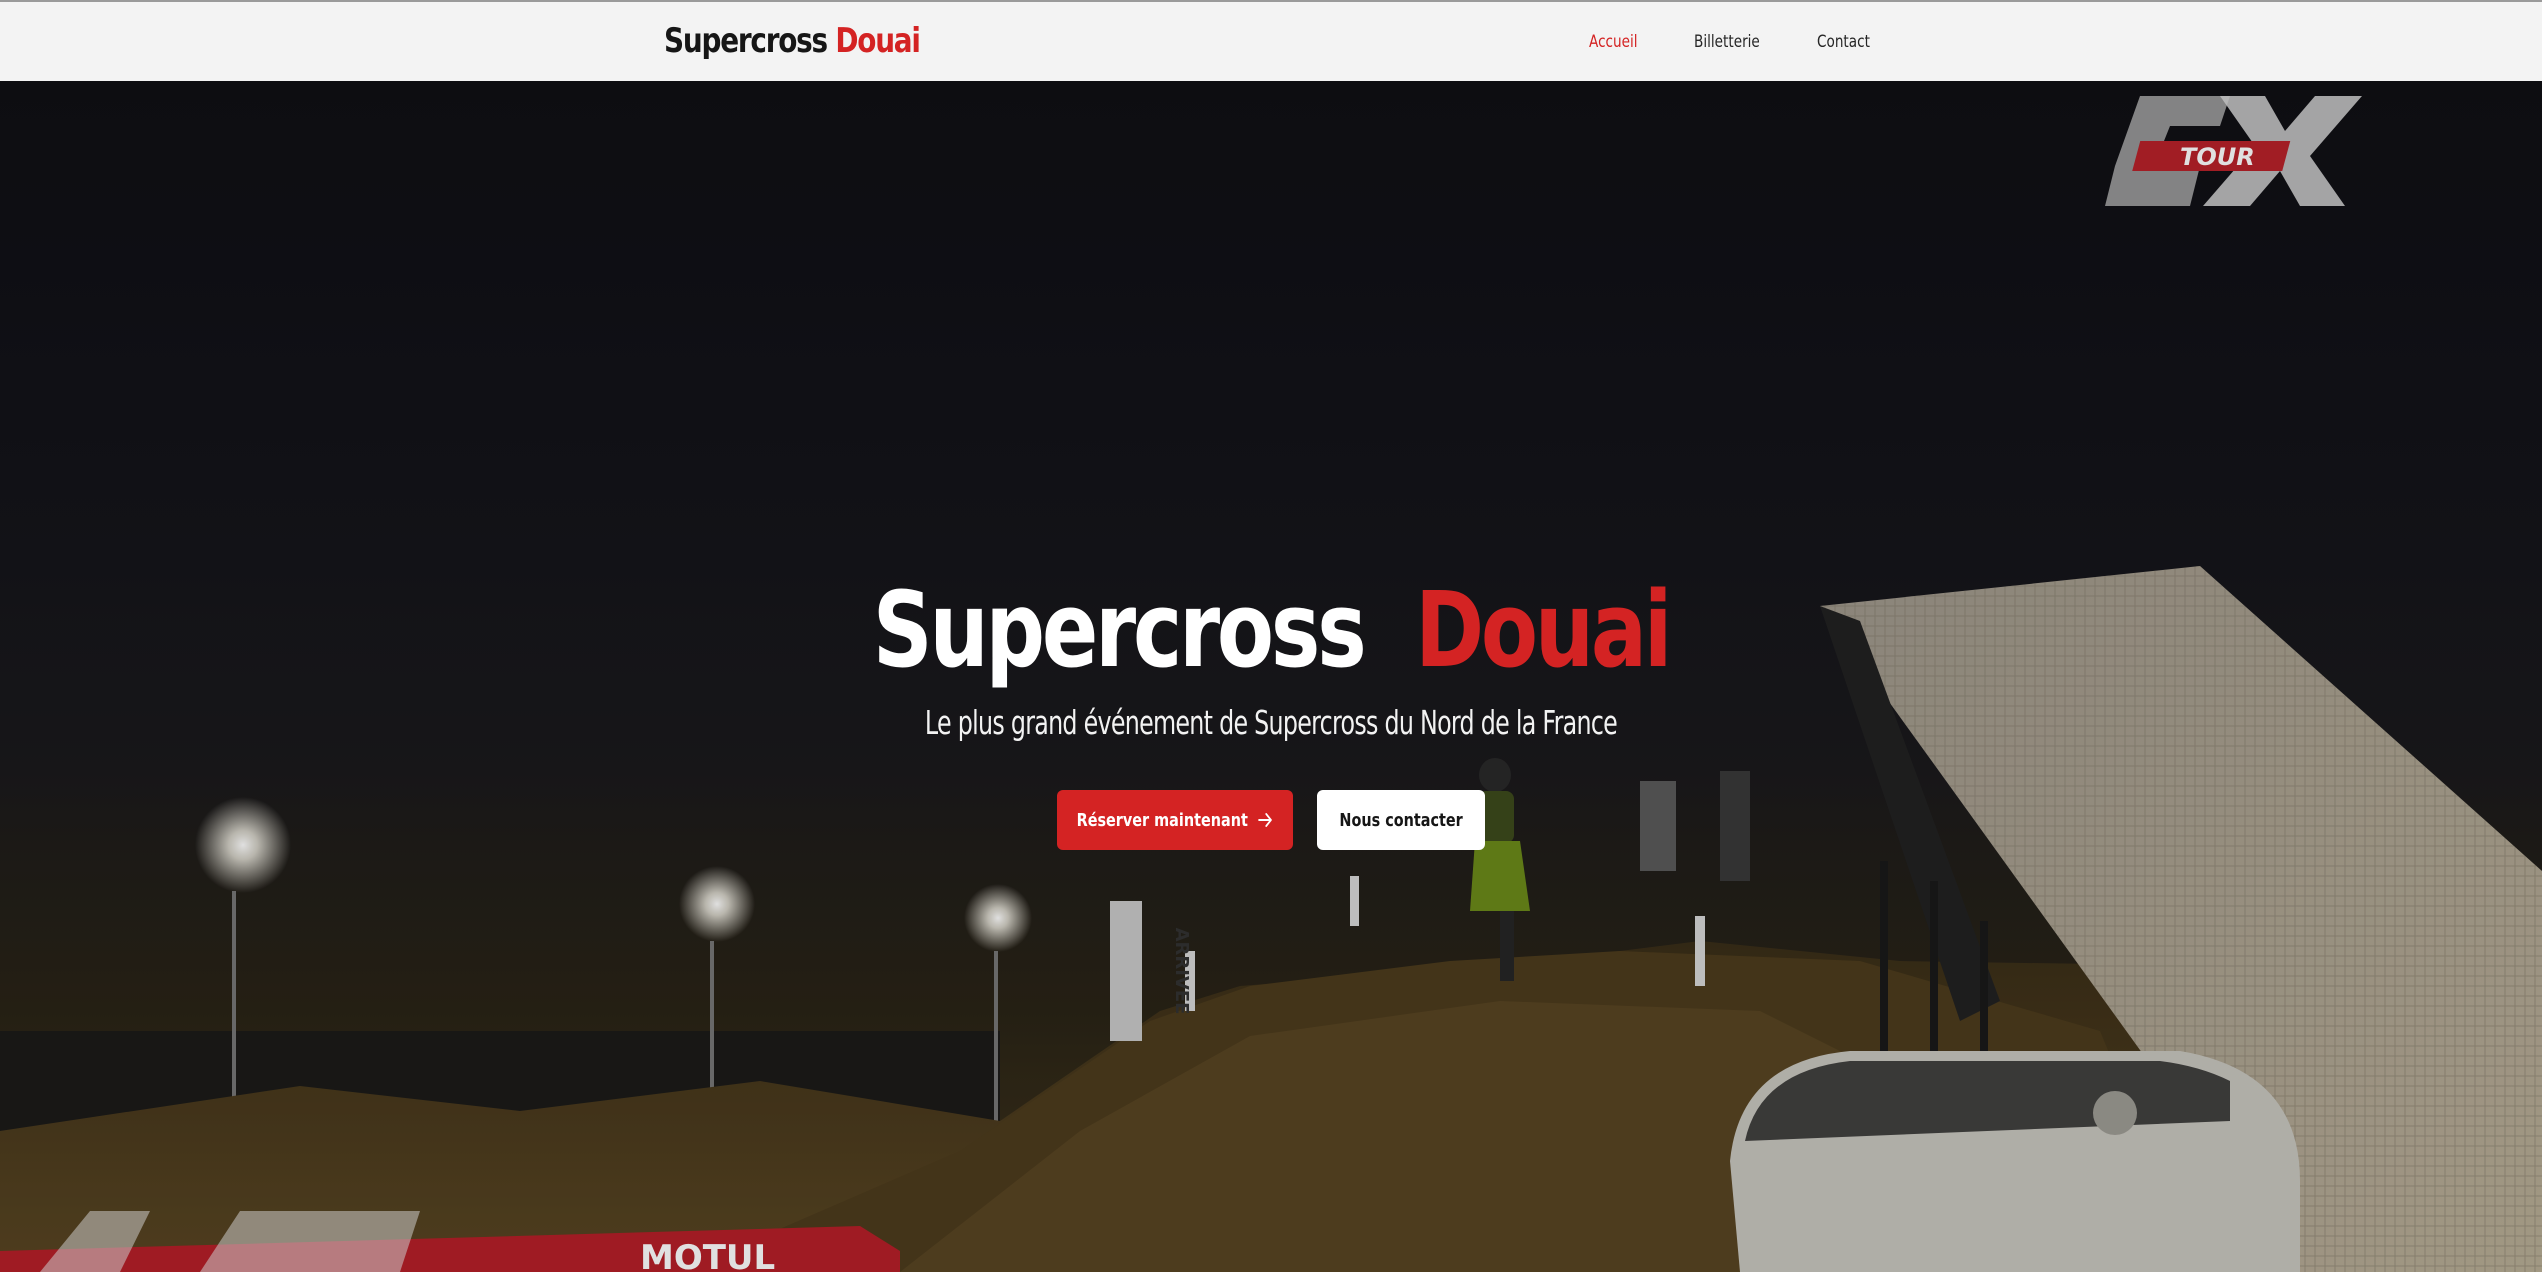 This screenshot has height=1272, width=2542. I want to click on brand-logo: Supercross Douai, so click(792, 41).